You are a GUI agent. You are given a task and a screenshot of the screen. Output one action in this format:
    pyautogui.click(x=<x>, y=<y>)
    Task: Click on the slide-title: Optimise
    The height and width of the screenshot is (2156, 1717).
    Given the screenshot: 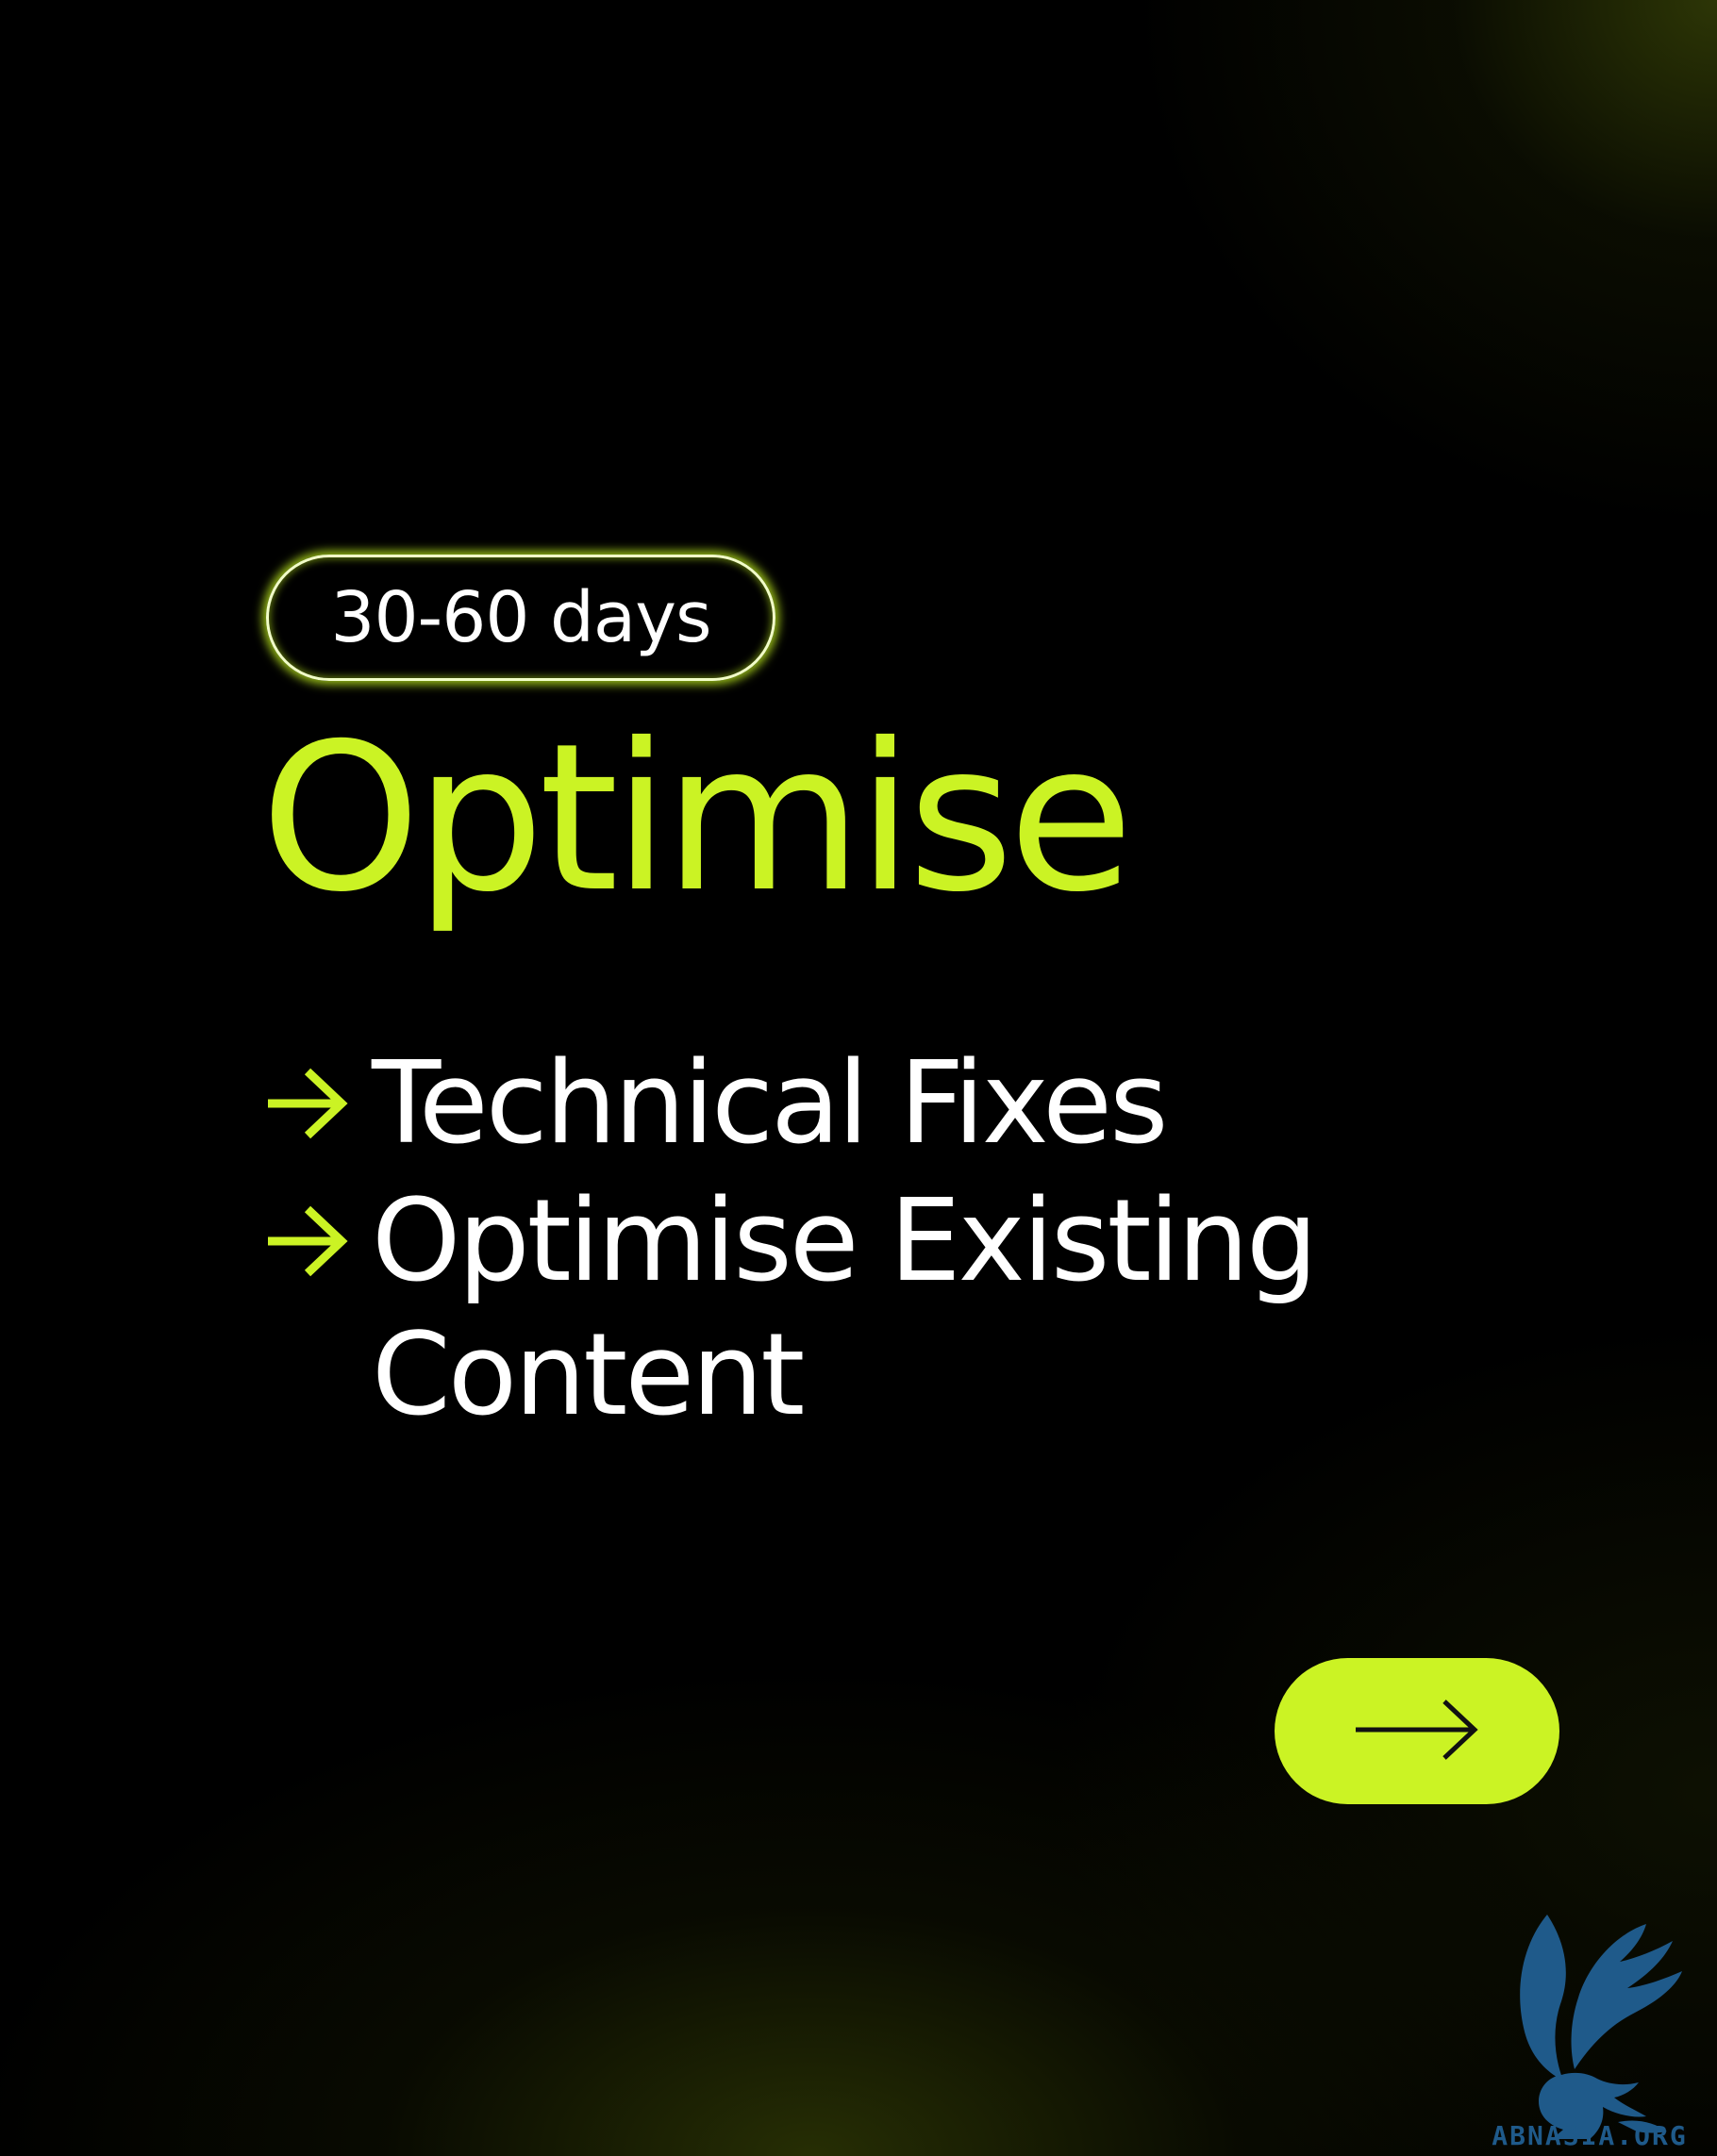 What is the action you would take?
    pyautogui.click(x=697, y=819)
    